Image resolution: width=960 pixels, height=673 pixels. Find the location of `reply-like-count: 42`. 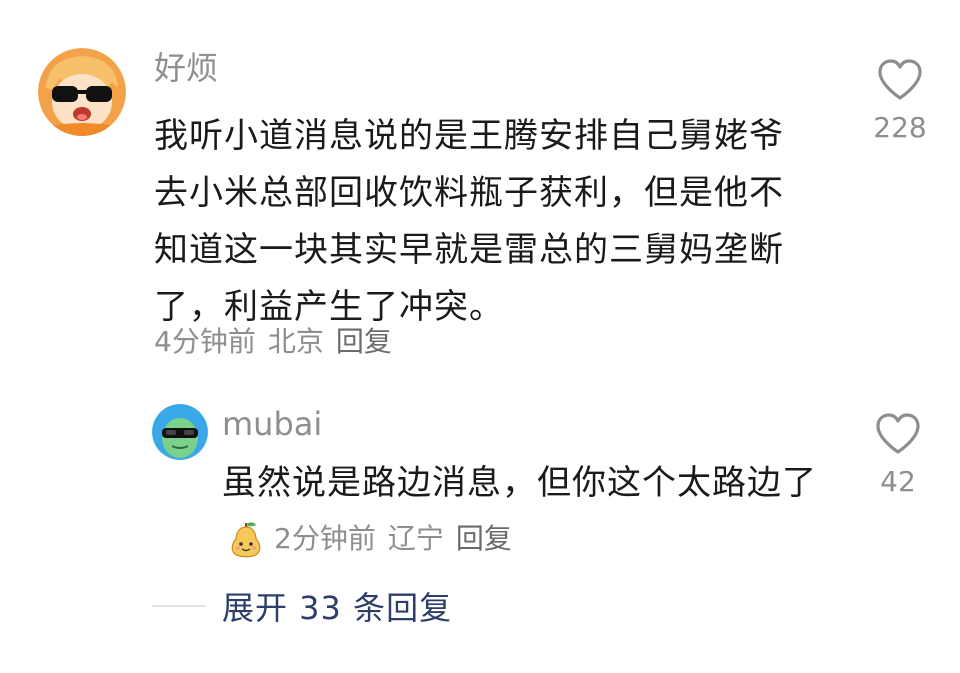

reply-like-count: 42 is located at coordinates (898, 481).